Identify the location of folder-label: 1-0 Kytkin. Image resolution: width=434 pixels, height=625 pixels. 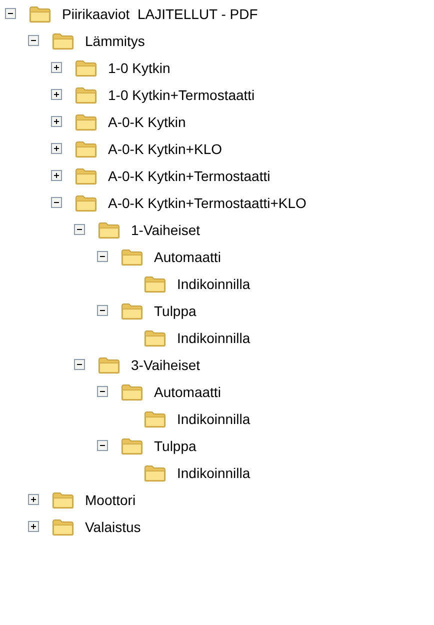
(139, 67).